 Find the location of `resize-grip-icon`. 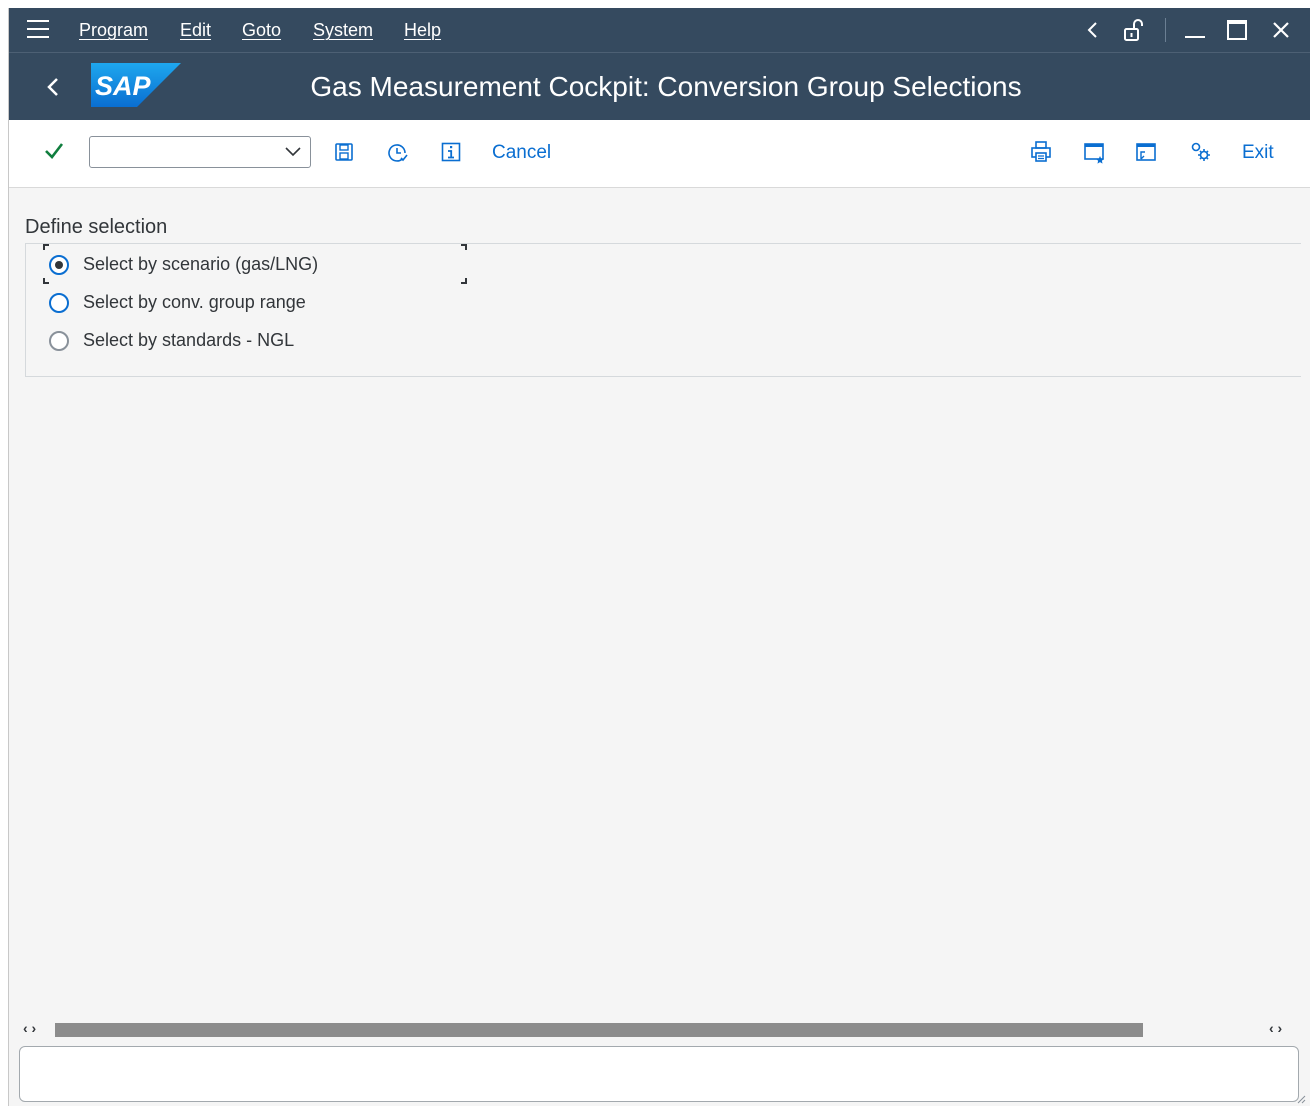

resize-grip-icon is located at coordinates (1301, 1099).